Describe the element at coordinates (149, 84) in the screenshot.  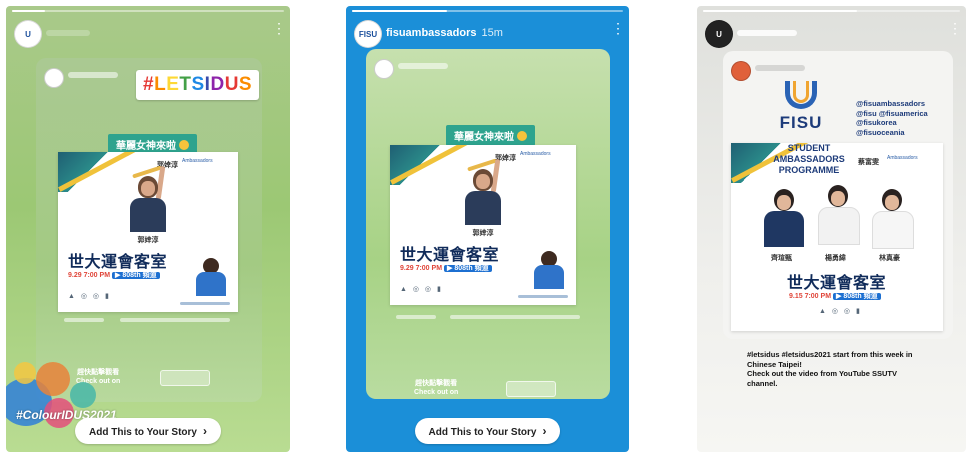
I see `hashtag-letter: #` at that location.